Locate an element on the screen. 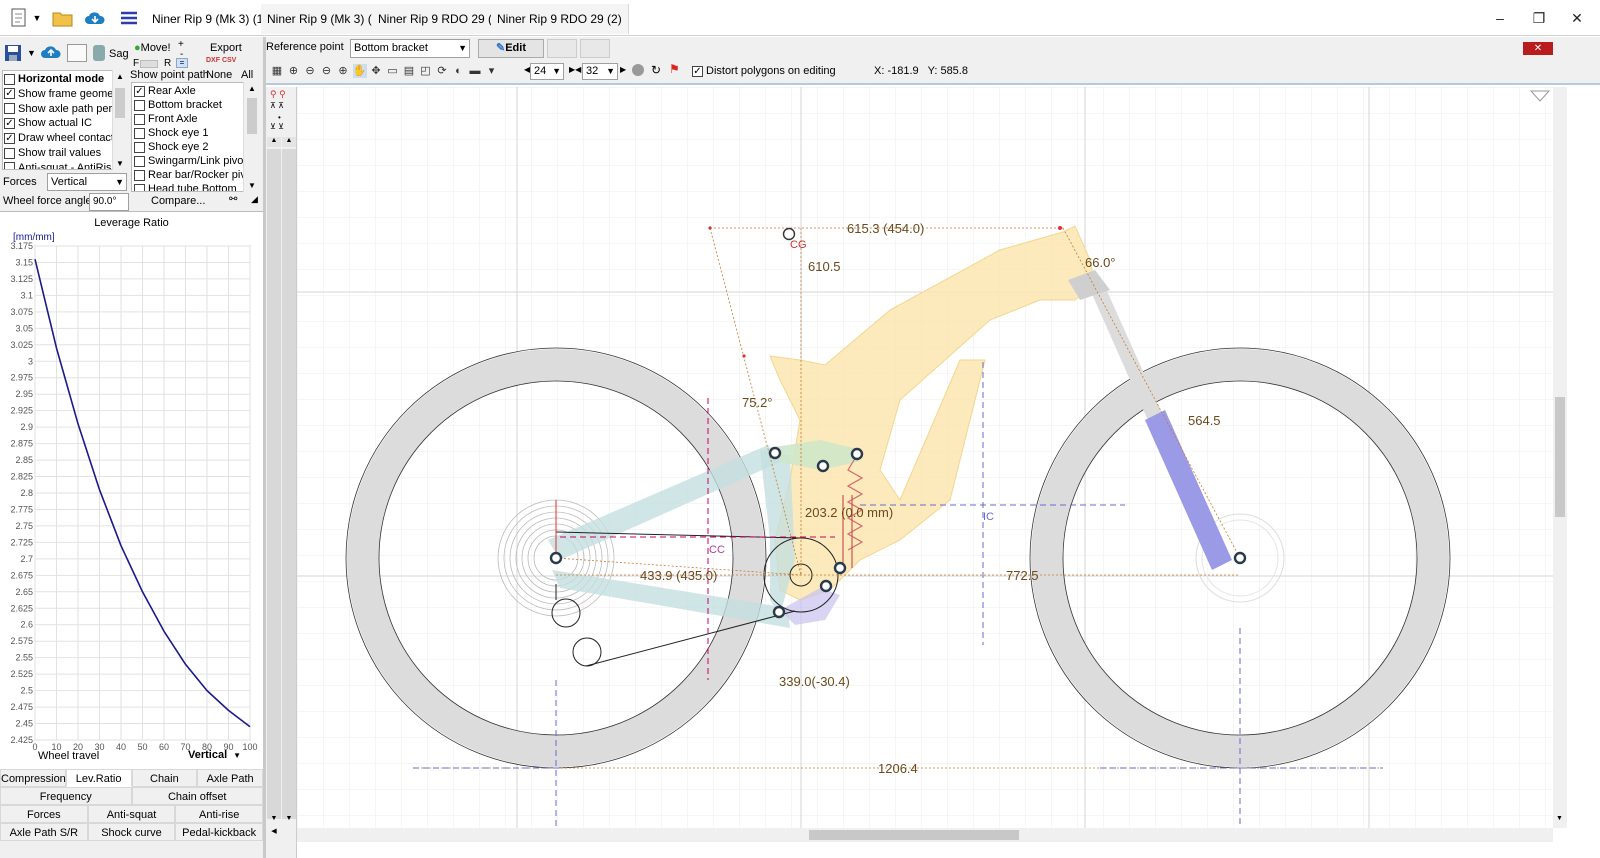 This screenshot has height=858, width=1600. horizontal-scrollbar is located at coordinates (925, 835).